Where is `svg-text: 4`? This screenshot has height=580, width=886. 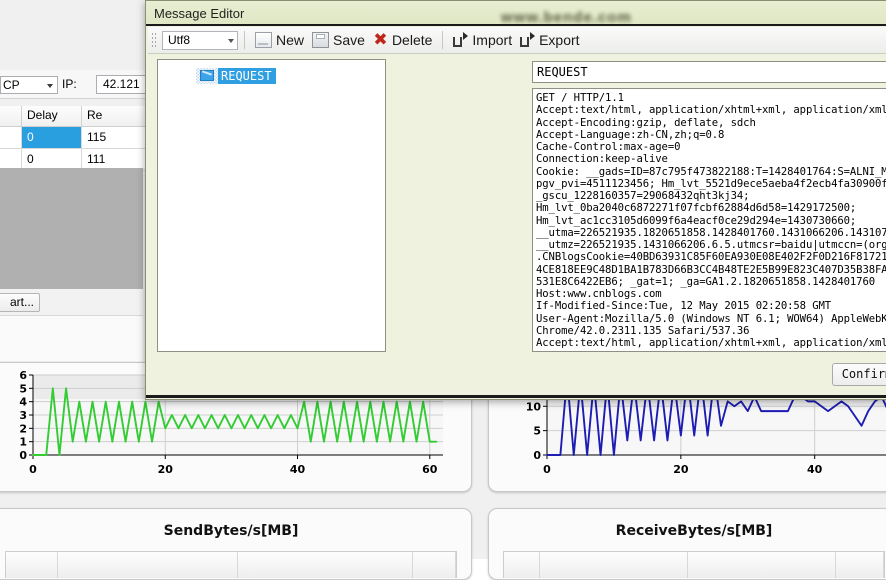
svg-text: 4 is located at coordinates (23, 402).